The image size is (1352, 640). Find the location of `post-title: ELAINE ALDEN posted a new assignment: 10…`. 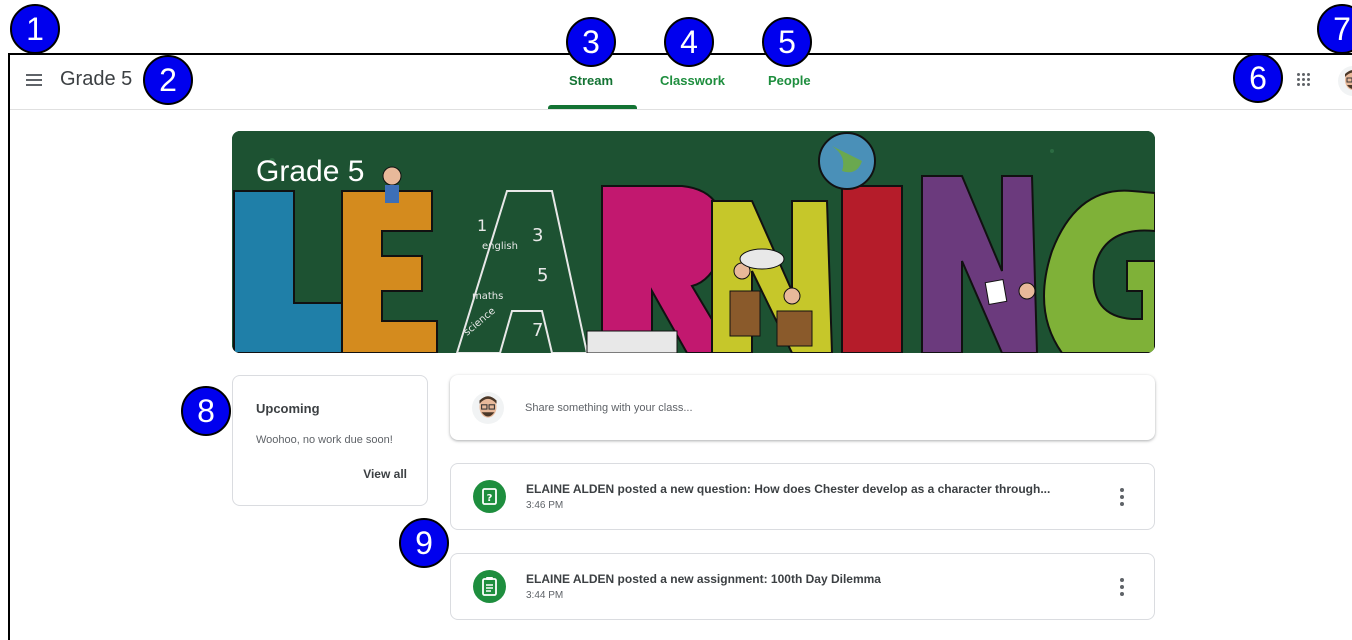

post-title: ELAINE ALDEN posted a new assignment: 10… is located at coordinates (703, 579).